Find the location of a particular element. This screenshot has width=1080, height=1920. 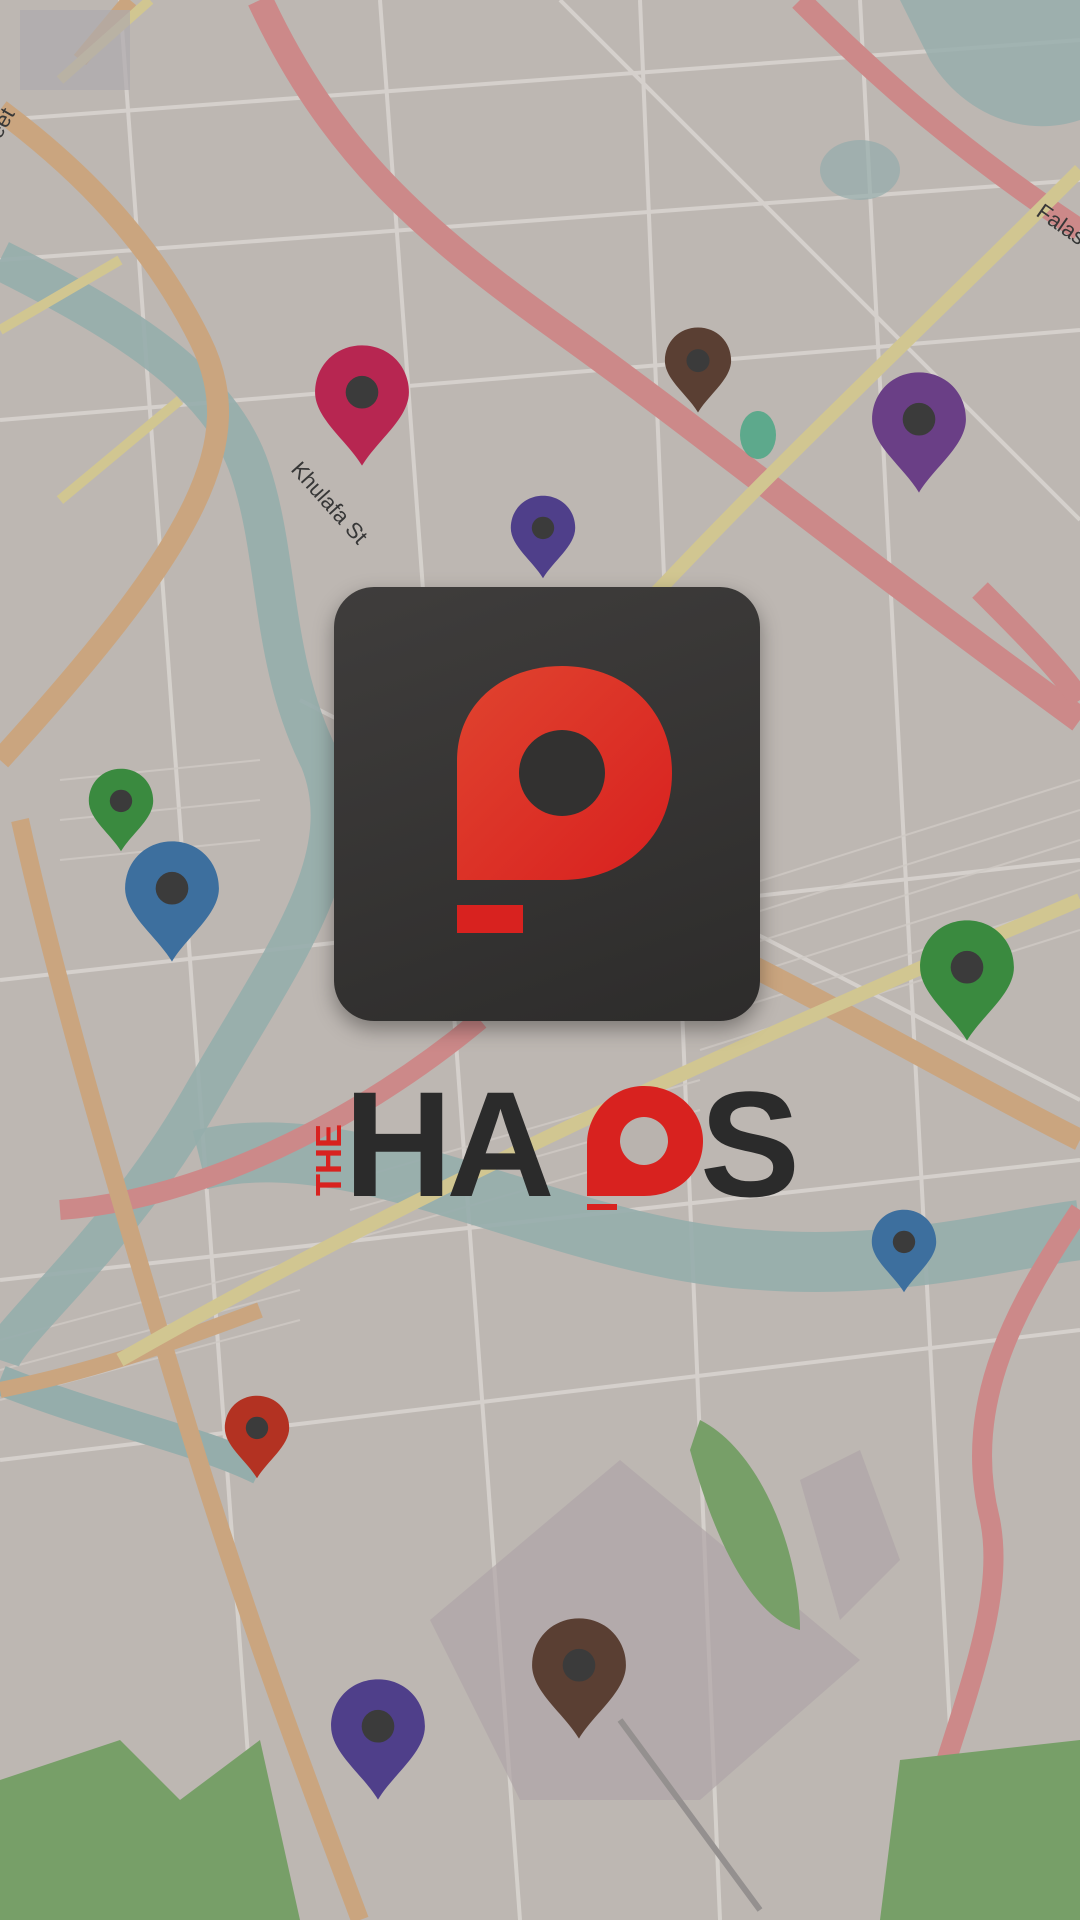

map-pin-purple-icon is located at coordinates (919, 432).